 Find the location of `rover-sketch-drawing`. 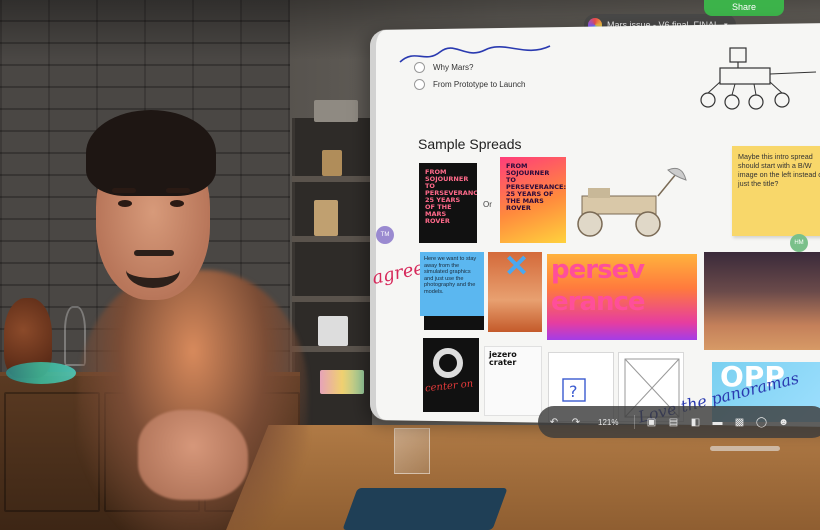

rover-sketch-drawing is located at coordinates (755, 78).